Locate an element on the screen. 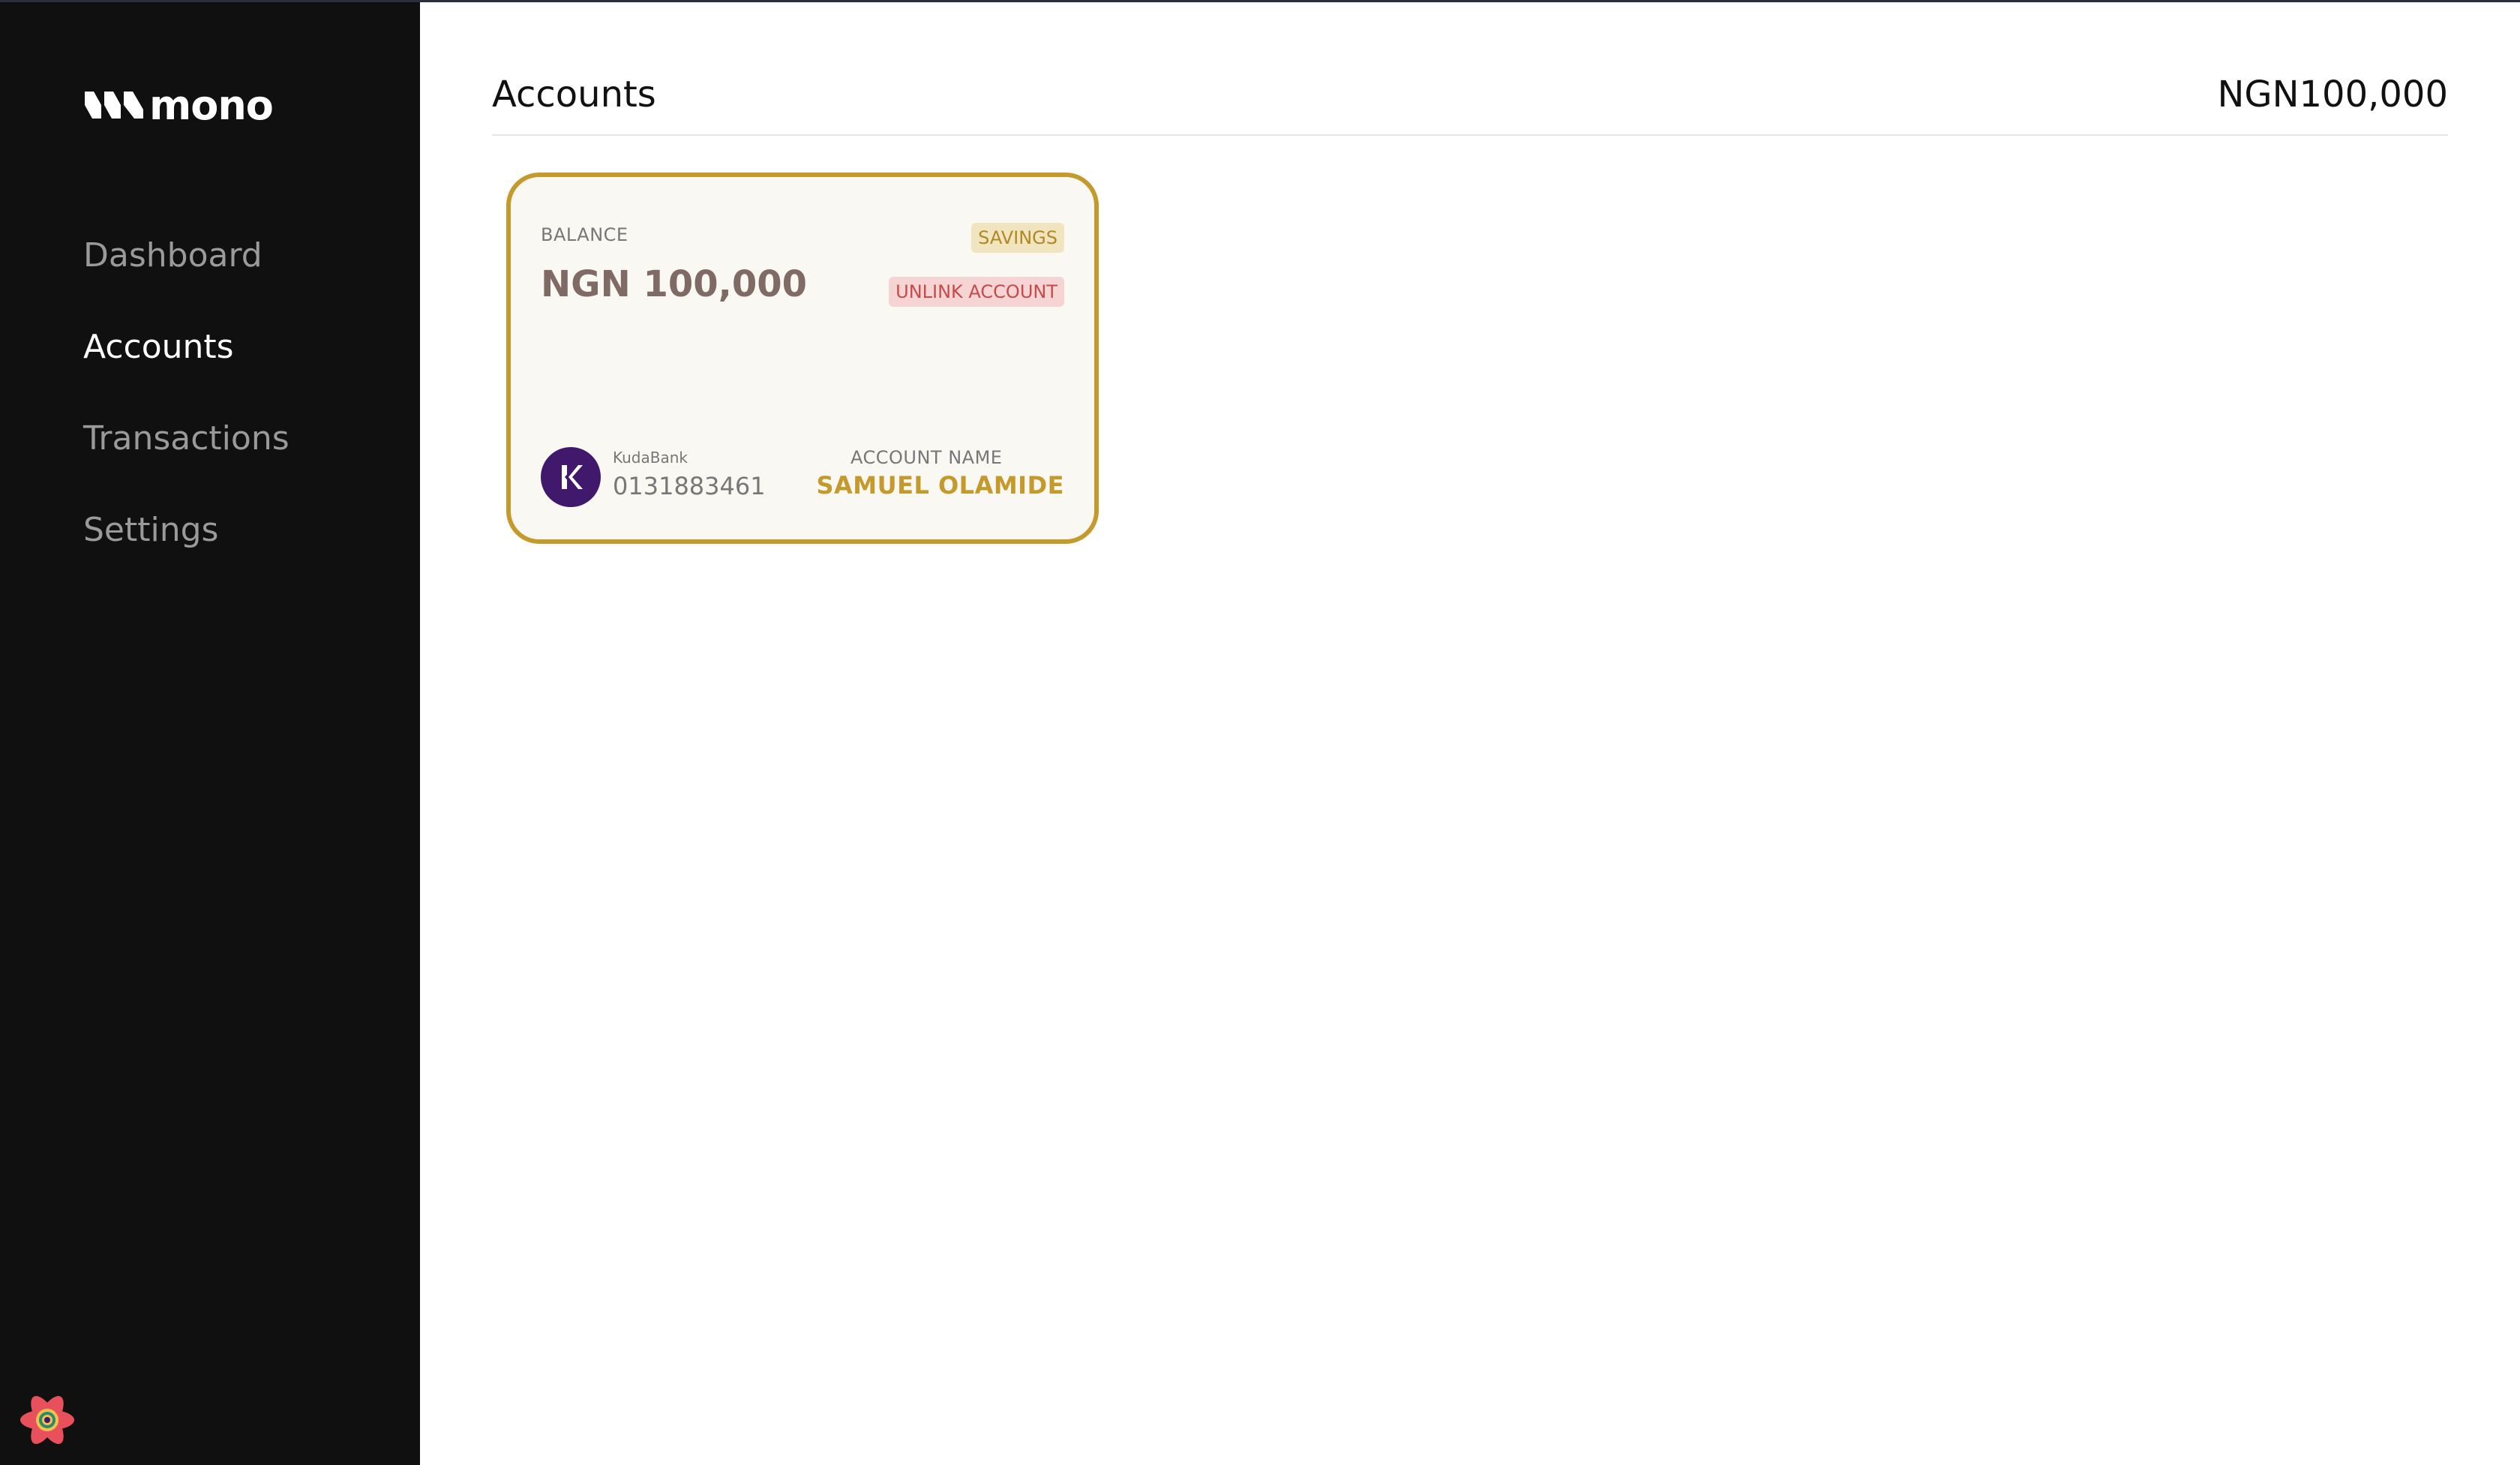 The image size is (2520, 1465). account-name-label: ACCOUNT NAME is located at coordinates (926, 457).